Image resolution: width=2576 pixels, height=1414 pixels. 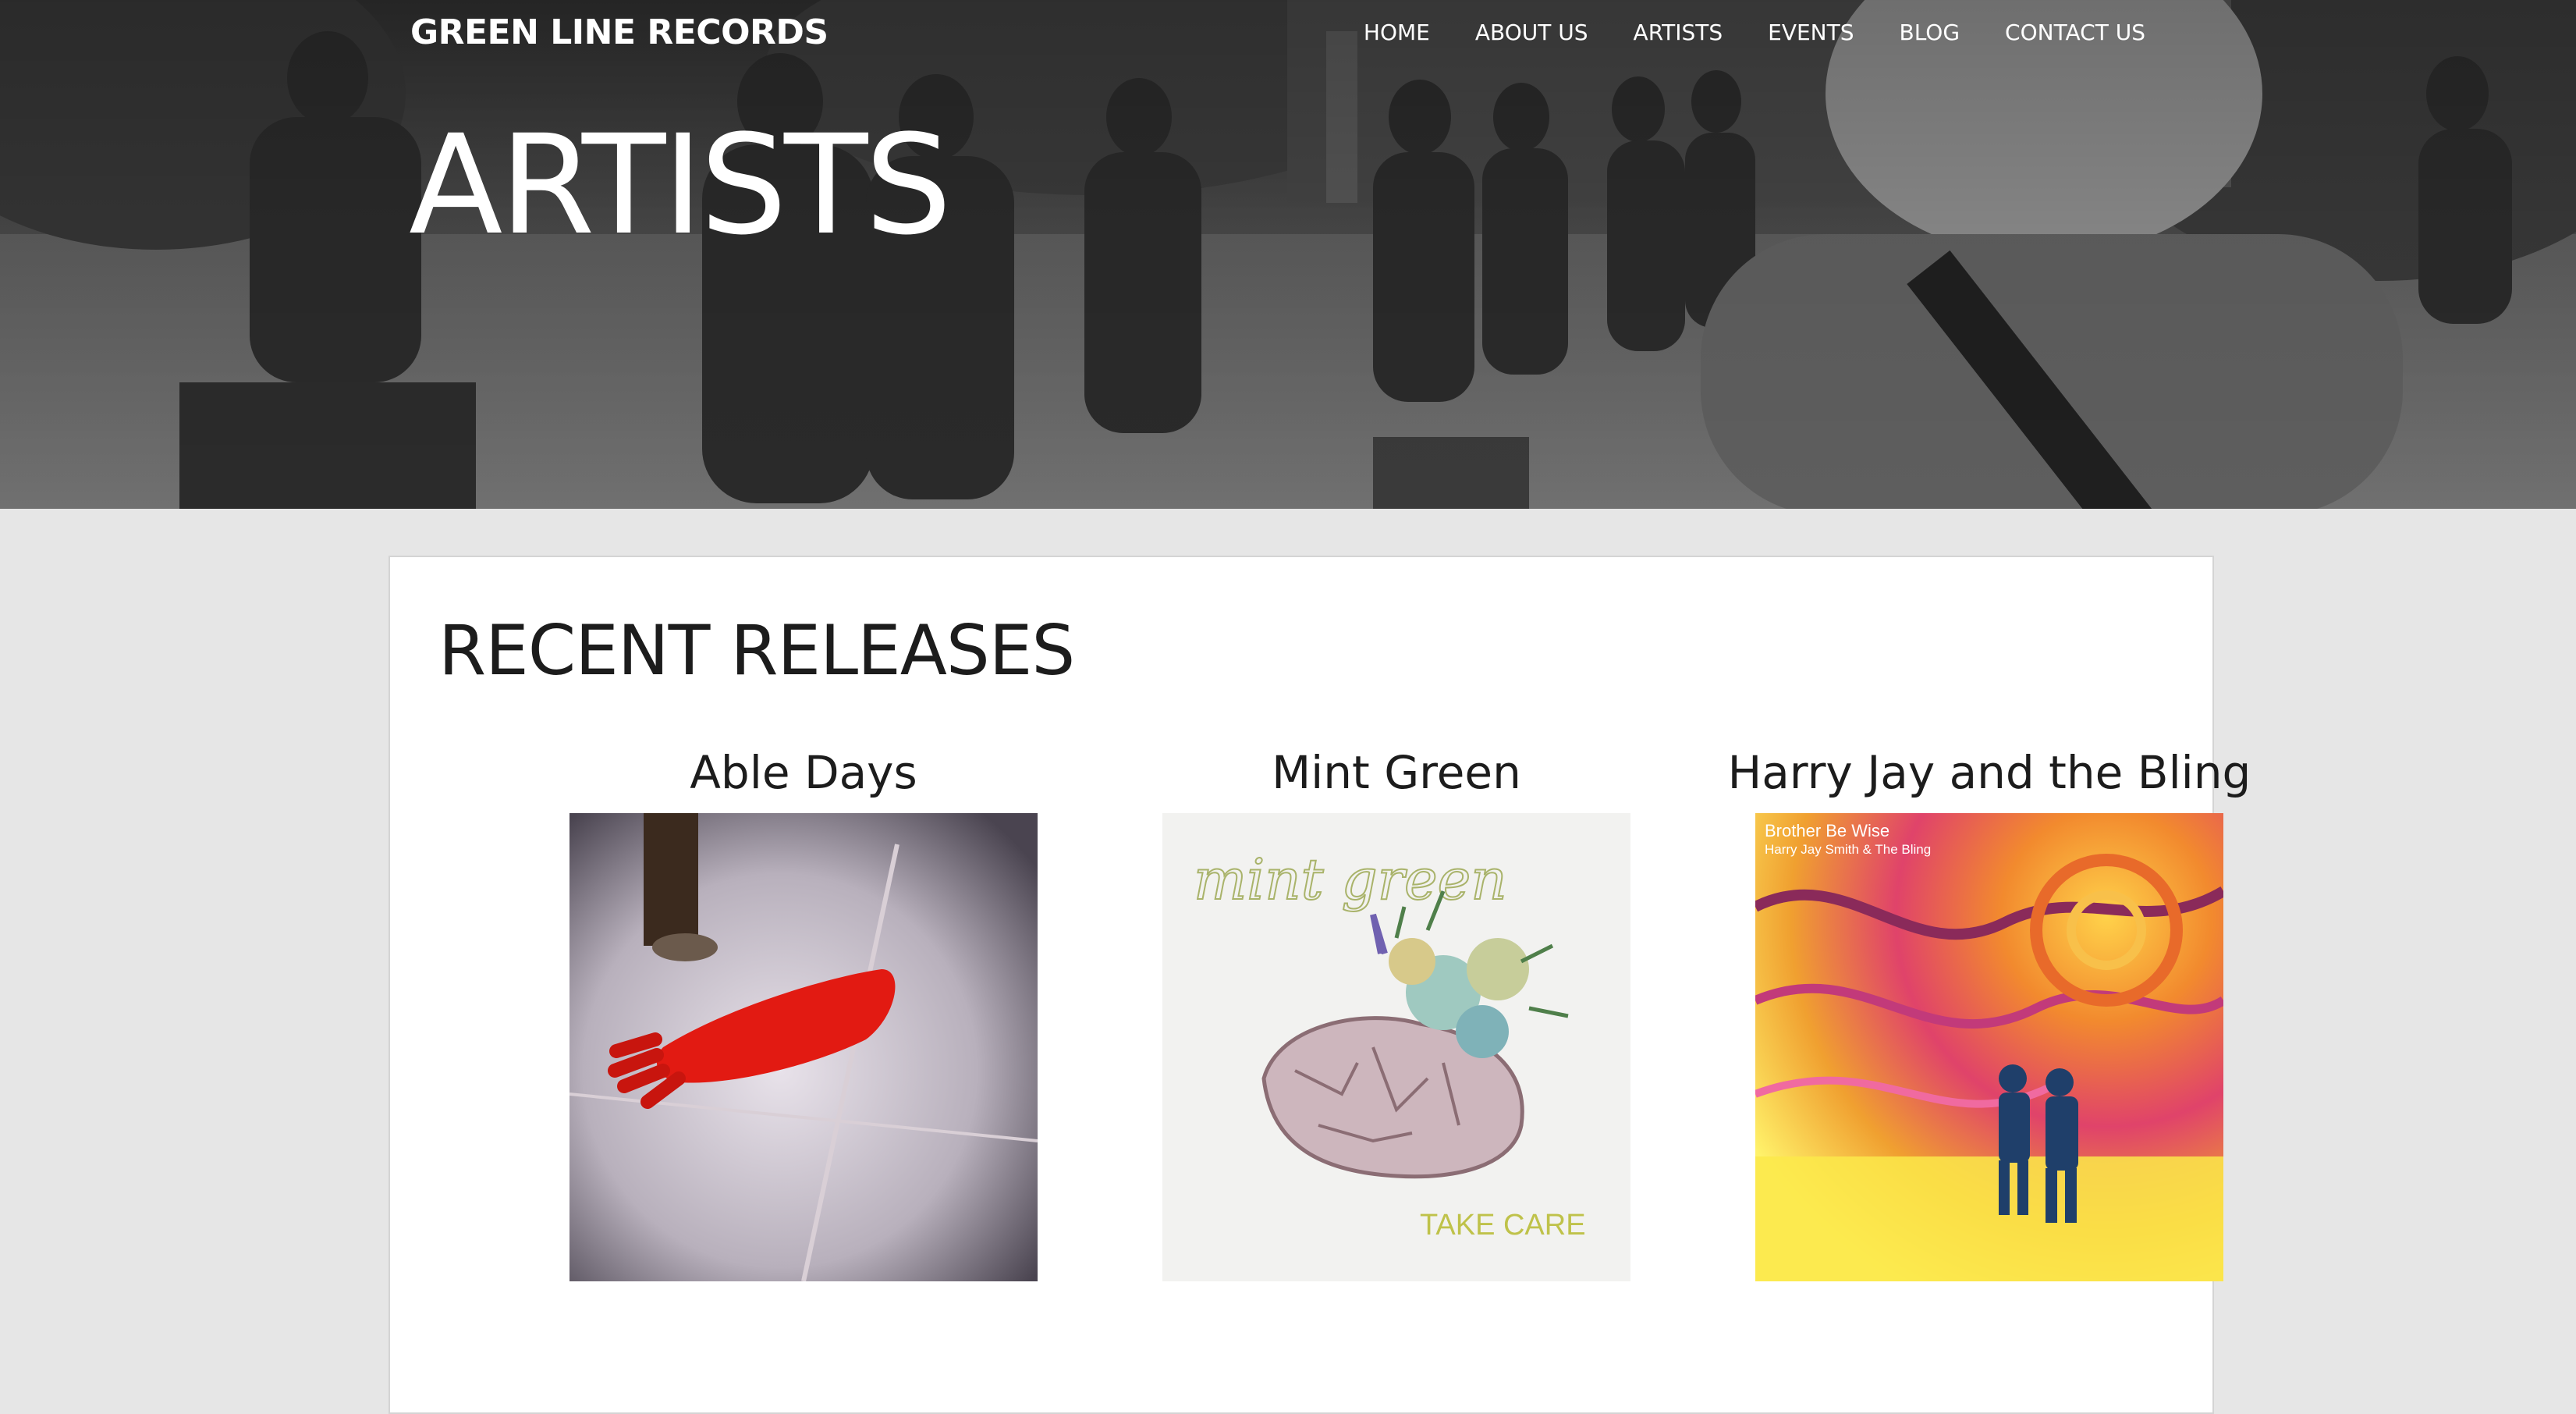 I want to click on site-logo: GREEN LINE RECORDS, so click(x=619, y=33).